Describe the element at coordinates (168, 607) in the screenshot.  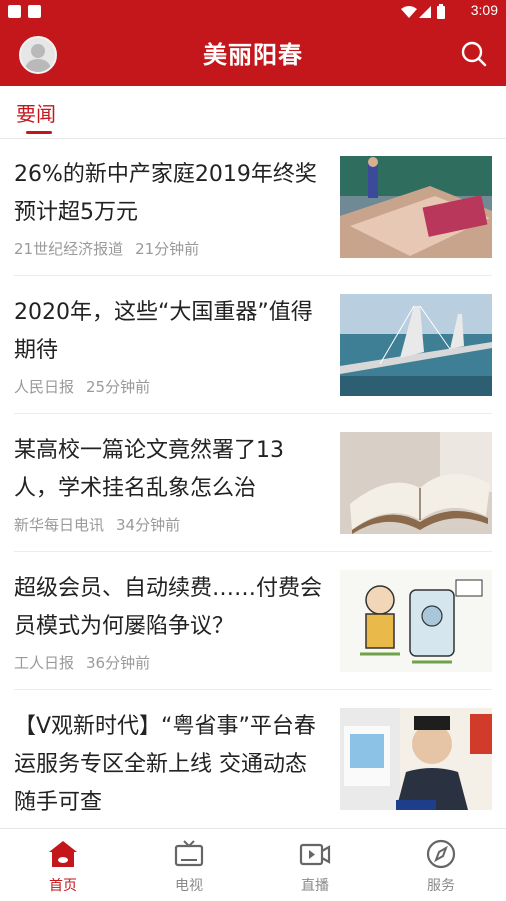
I see `news-title: 超级会员、自动续费……付费会员模式为何屡陷争议？` at that location.